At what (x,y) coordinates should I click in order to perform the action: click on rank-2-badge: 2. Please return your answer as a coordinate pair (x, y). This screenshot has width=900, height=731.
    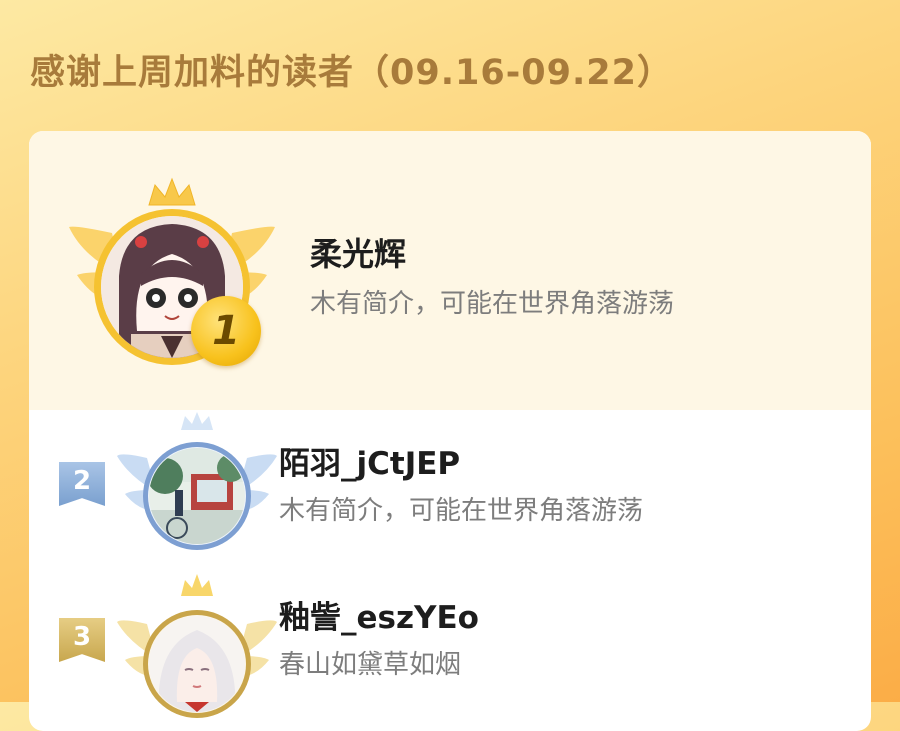
    Looking at the image, I should click on (82, 484).